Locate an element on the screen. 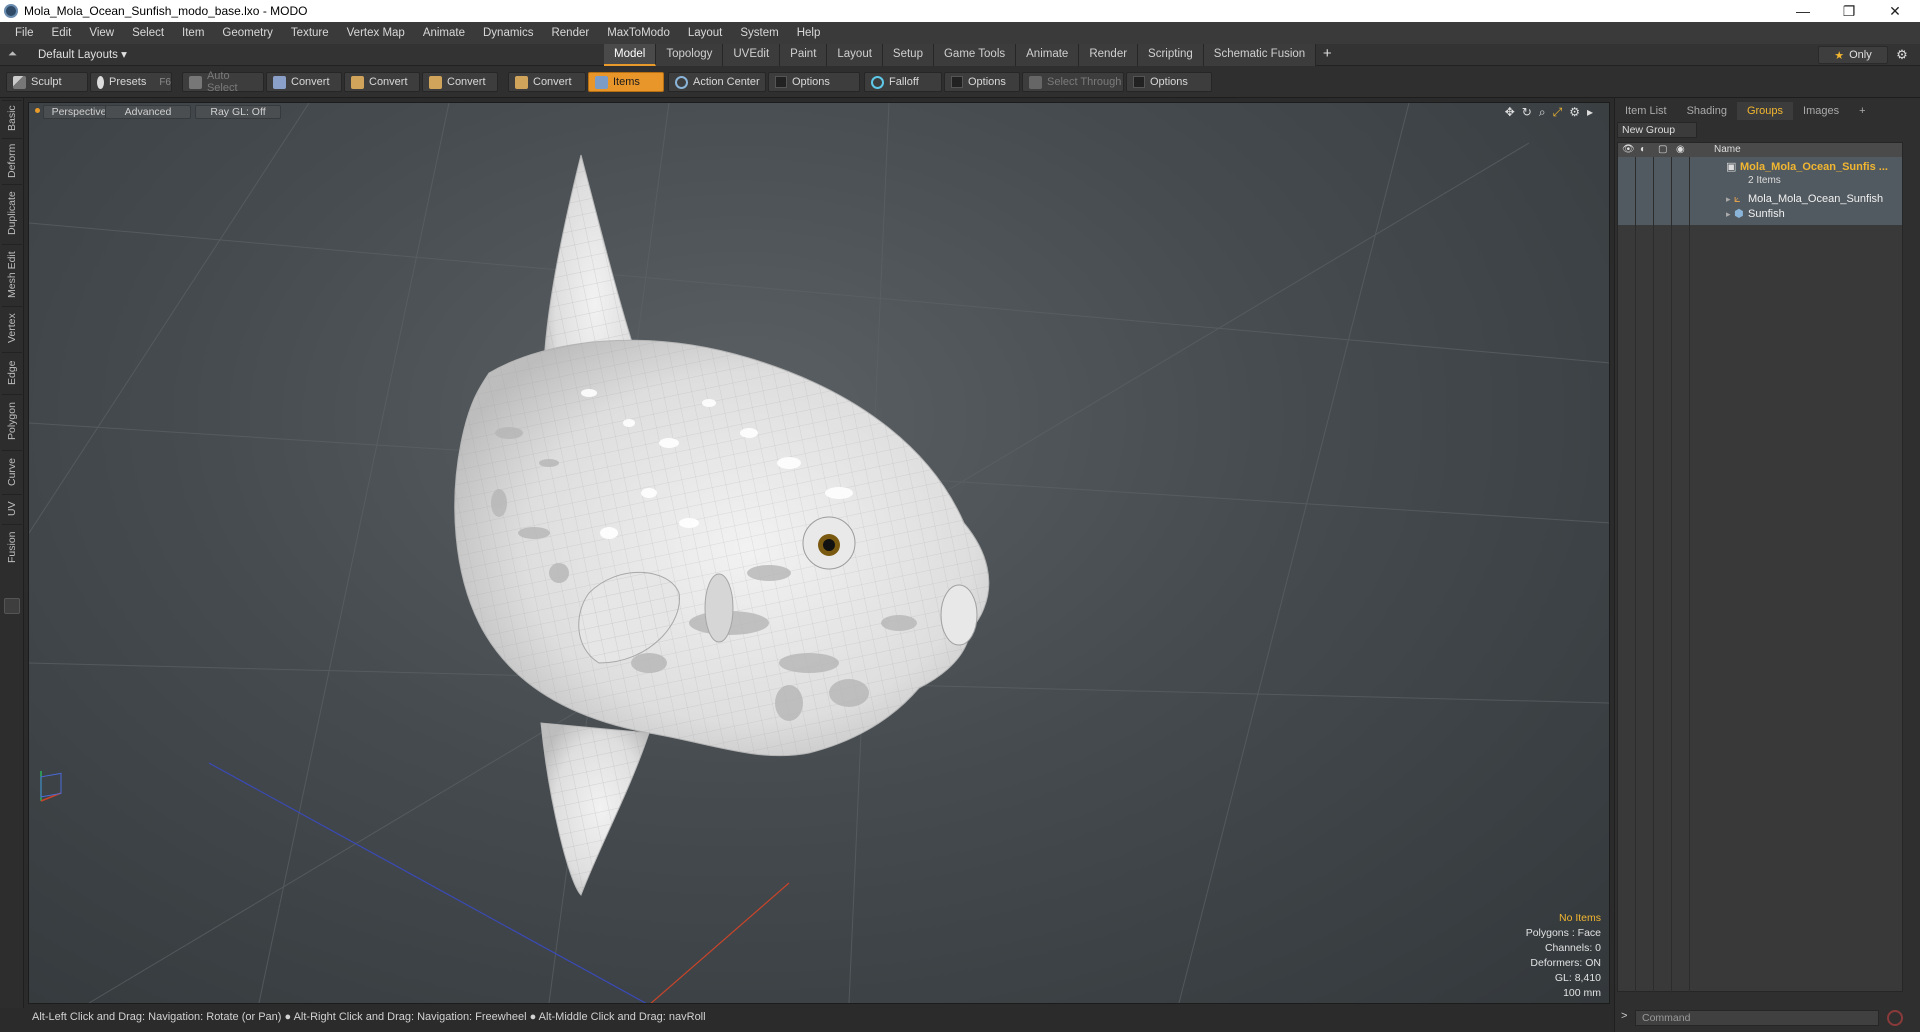 The height and width of the screenshot is (1032, 1920). only-button: ★ Only is located at coordinates (1853, 55).